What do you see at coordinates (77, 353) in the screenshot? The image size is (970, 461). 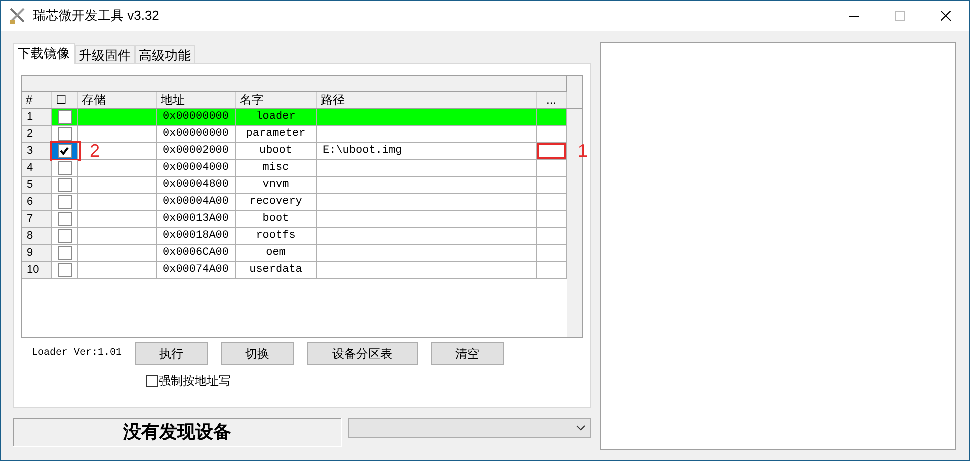 I see `loader-version: Loader Ver:1.01` at bounding box center [77, 353].